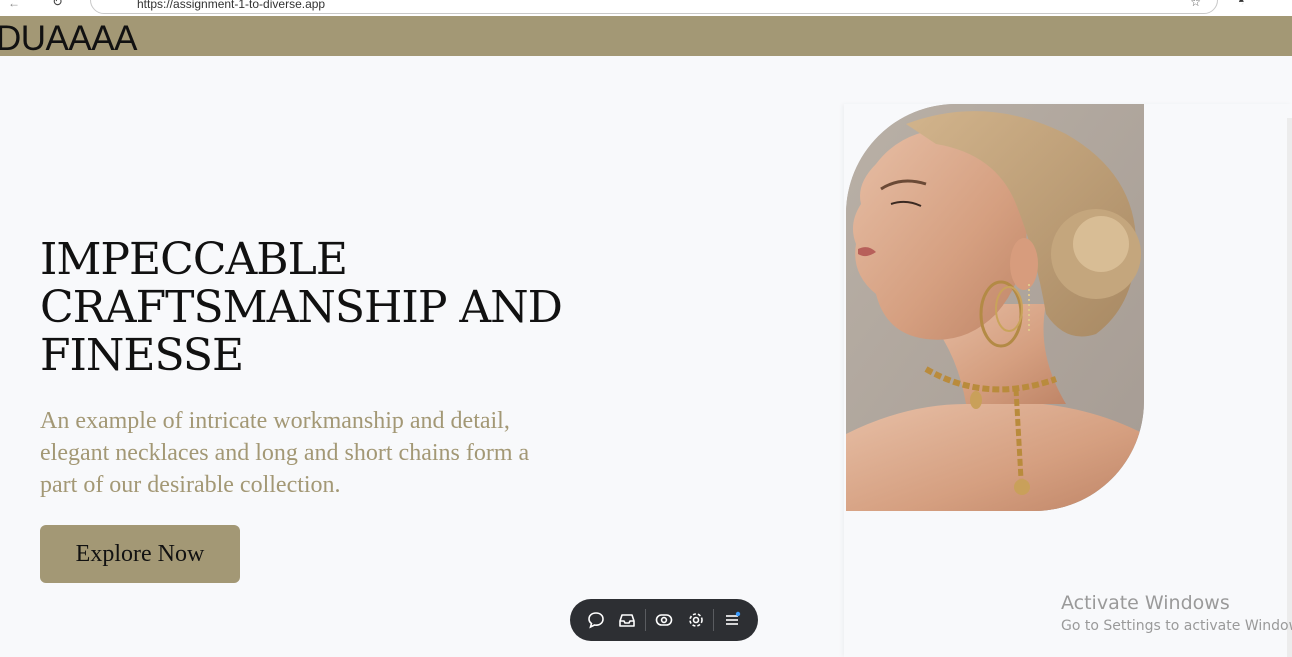 This screenshot has height=657, width=1292. Describe the element at coordinates (68, 39) in the screenshot. I see `site-logo: DUAAAA` at that location.